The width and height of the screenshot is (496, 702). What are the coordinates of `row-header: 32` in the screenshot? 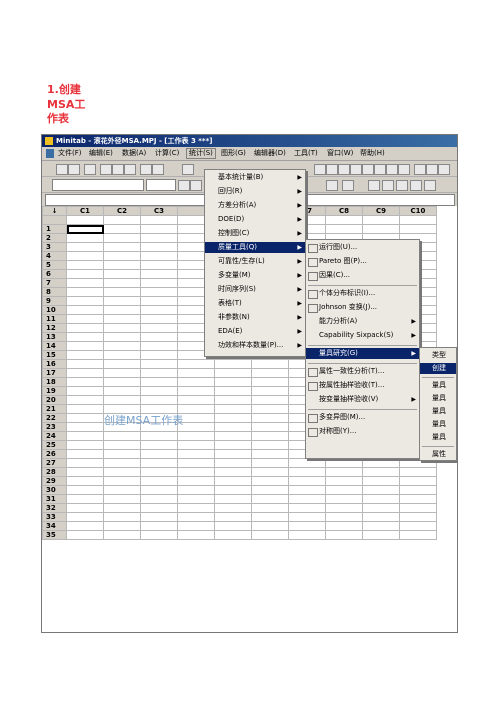 It's located at (54, 508).